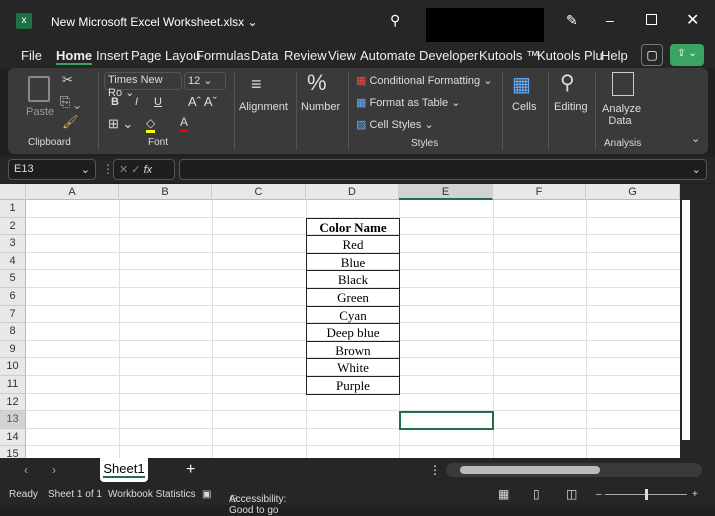 Image resolution: width=715 pixels, height=516 pixels. I want to click on row-header: 1, so click(13, 209).